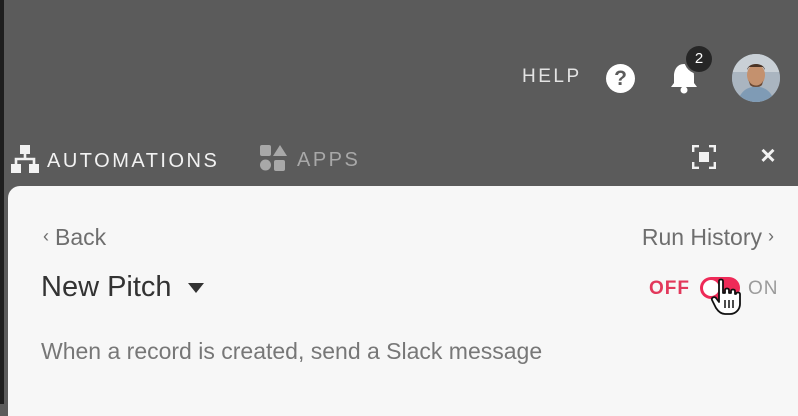 The height and width of the screenshot is (416, 798). What do you see at coordinates (2, 202) in the screenshot?
I see `window-edge` at bounding box center [2, 202].